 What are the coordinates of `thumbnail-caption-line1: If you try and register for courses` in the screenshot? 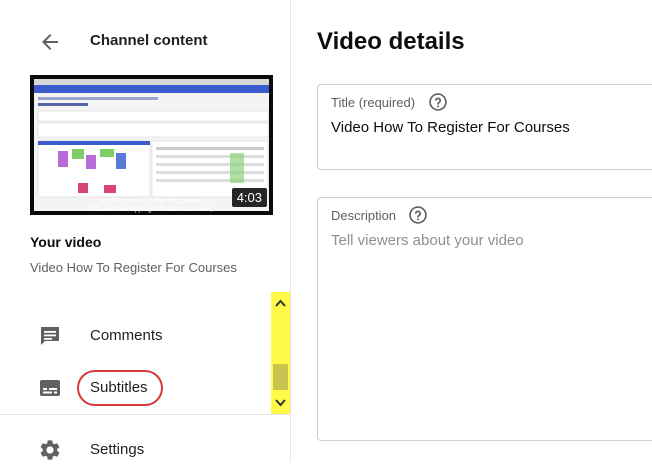 It's located at (151, 201).